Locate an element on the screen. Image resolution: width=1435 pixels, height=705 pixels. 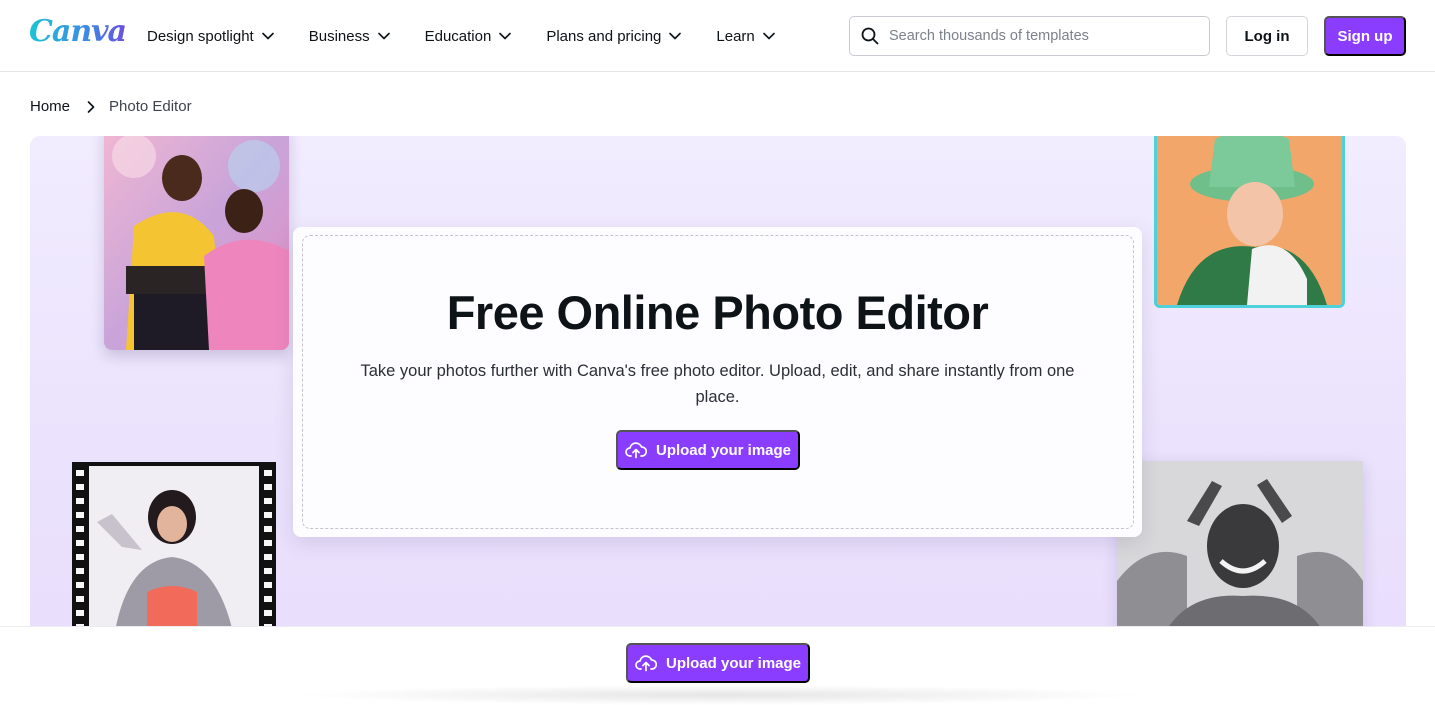
sticky-upload-bar: Upload your image is located at coordinates (717, 665).